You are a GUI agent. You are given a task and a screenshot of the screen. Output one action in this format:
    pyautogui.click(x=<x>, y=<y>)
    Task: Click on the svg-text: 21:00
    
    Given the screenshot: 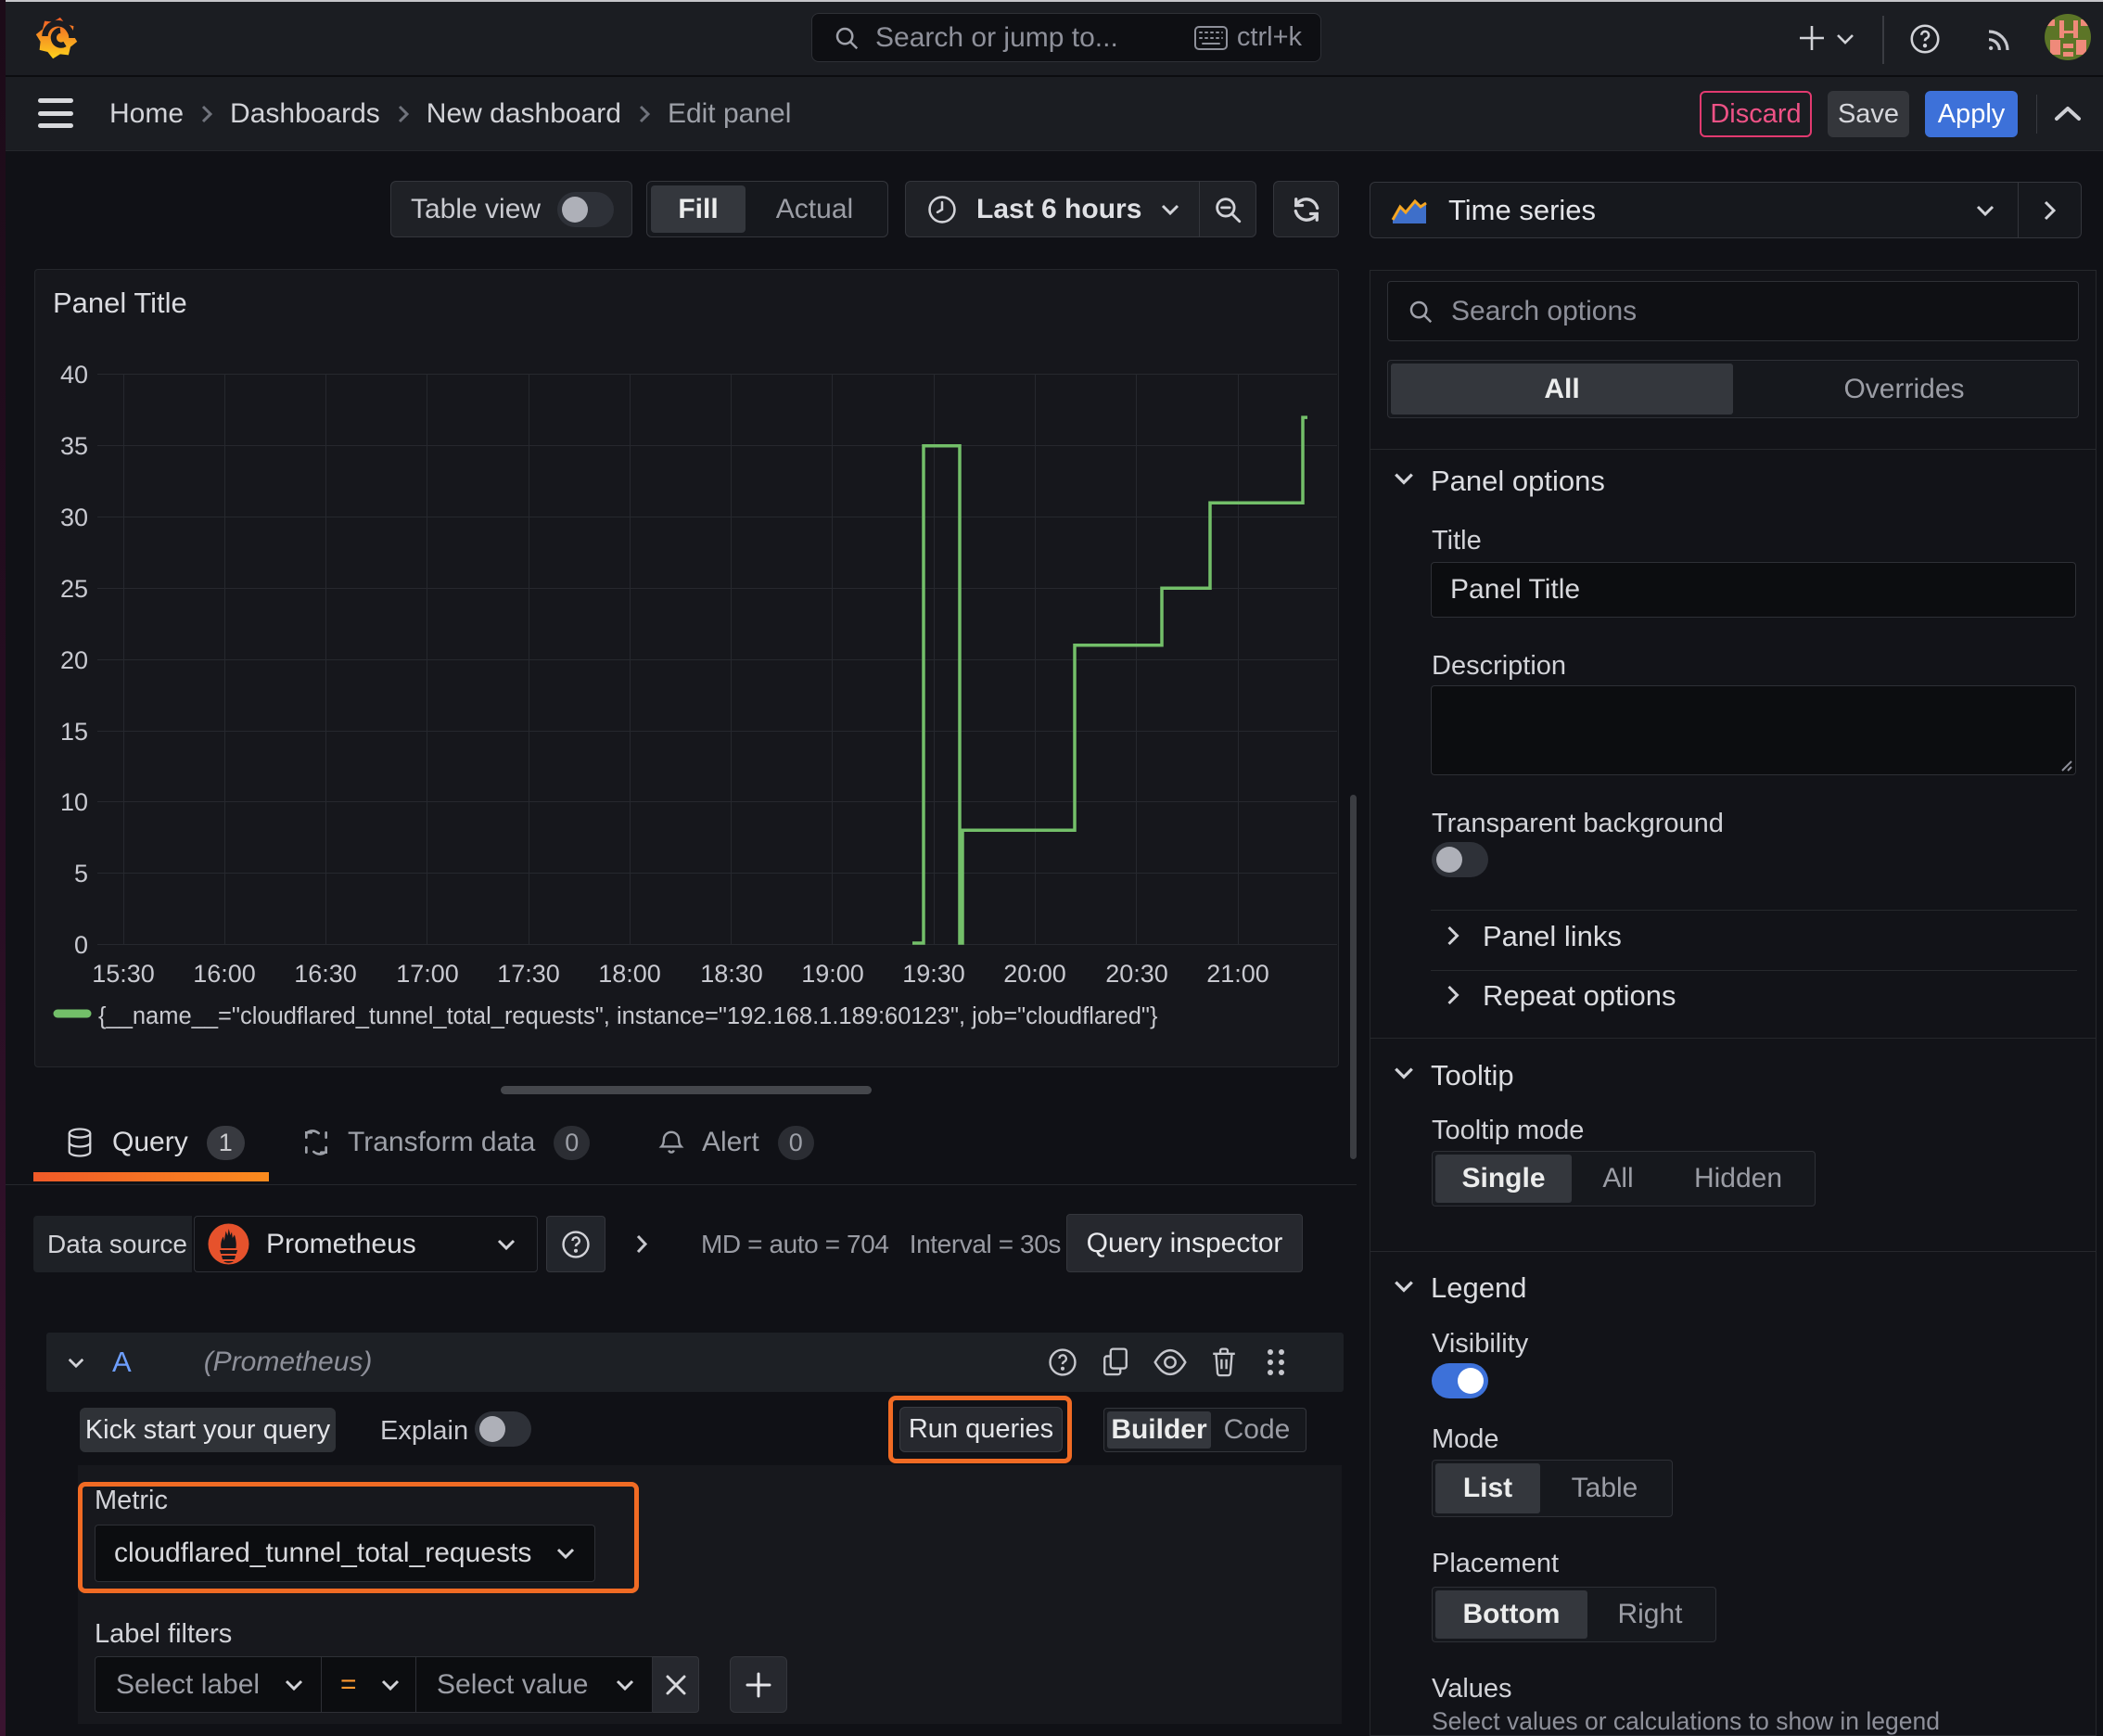 What is the action you would take?
    pyautogui.click(x=1237, y=974)
    